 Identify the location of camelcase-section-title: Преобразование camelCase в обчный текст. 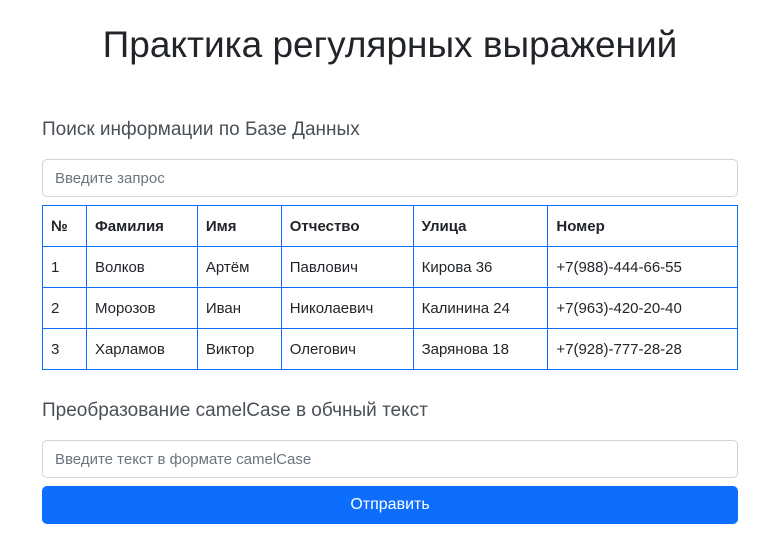
(235, 410).